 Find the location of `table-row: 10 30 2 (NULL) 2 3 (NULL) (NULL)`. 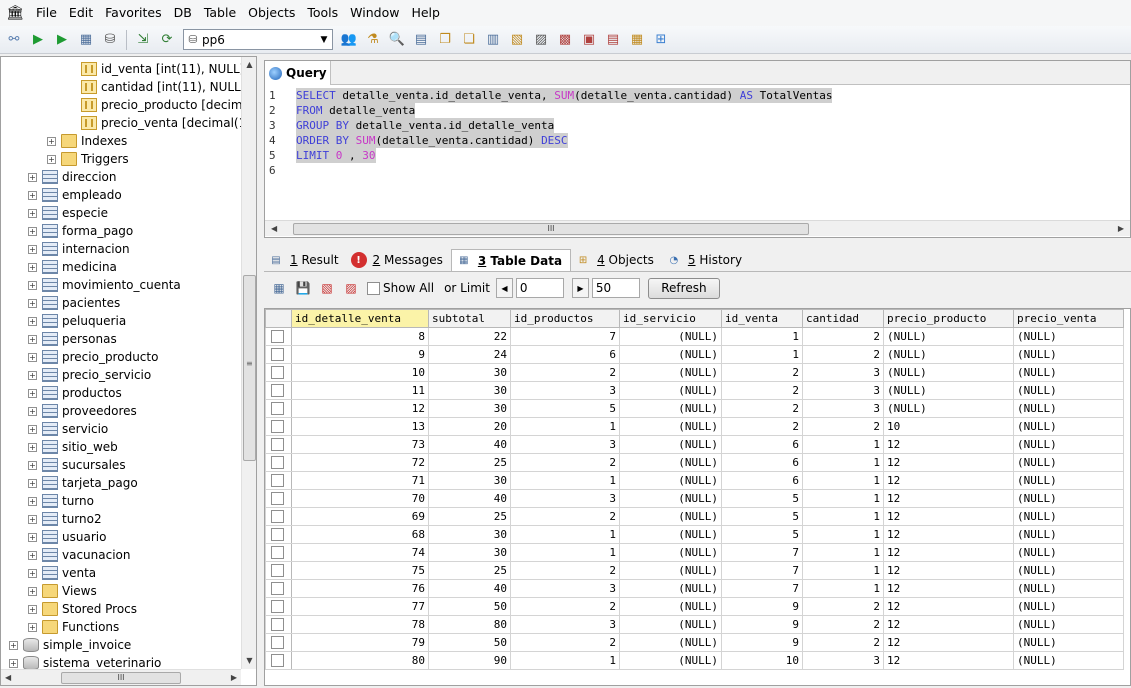

table-row: 10 30 2 (NULL) 2 3 (NULL) (NULL) is located at coordinates (694, 372).